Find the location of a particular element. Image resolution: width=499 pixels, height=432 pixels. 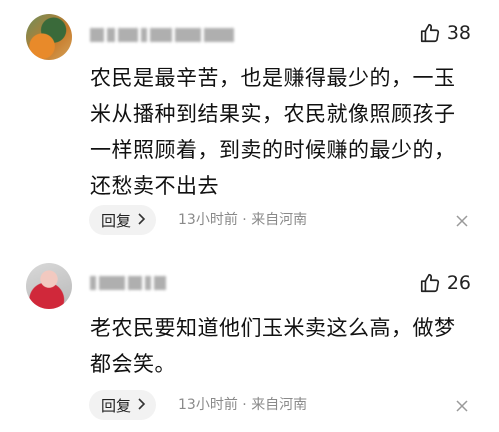

like-button: 38 is located at coordinates (445, 33).